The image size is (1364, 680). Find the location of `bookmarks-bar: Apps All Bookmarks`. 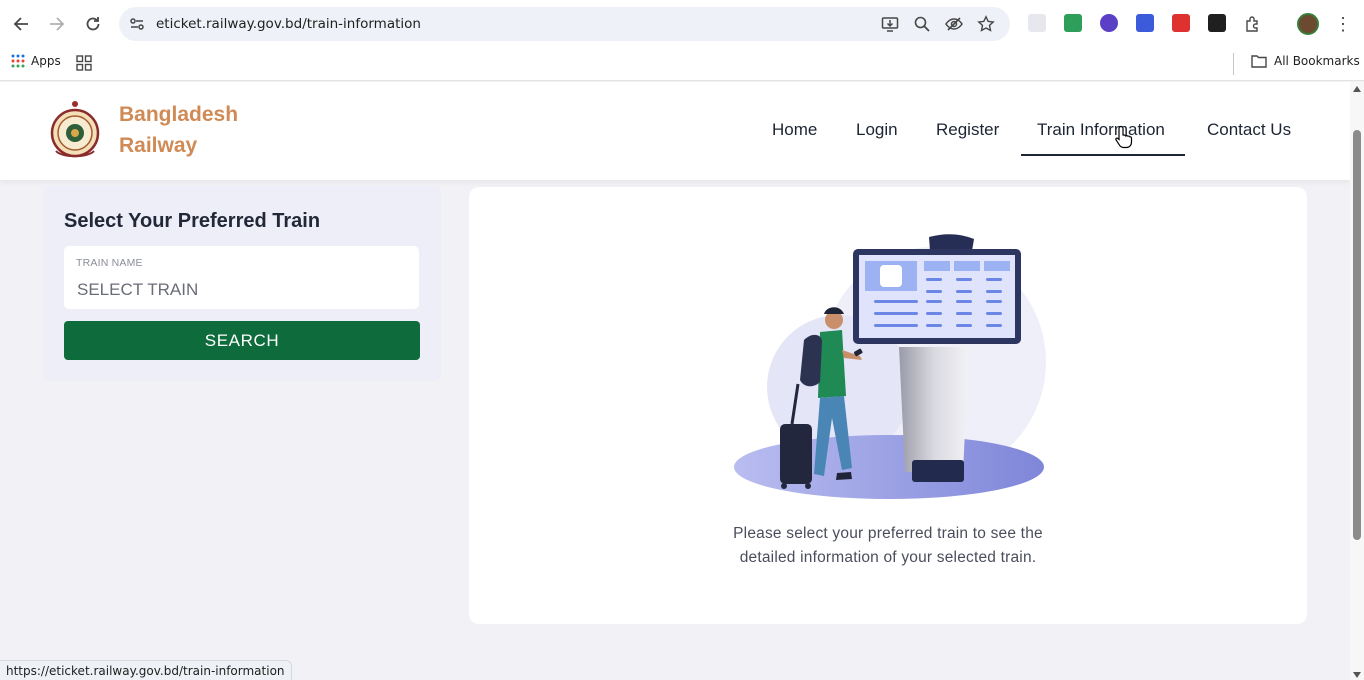

bookmarks-bar: Apps All Bookmarks is located at coordinates (682, 64).